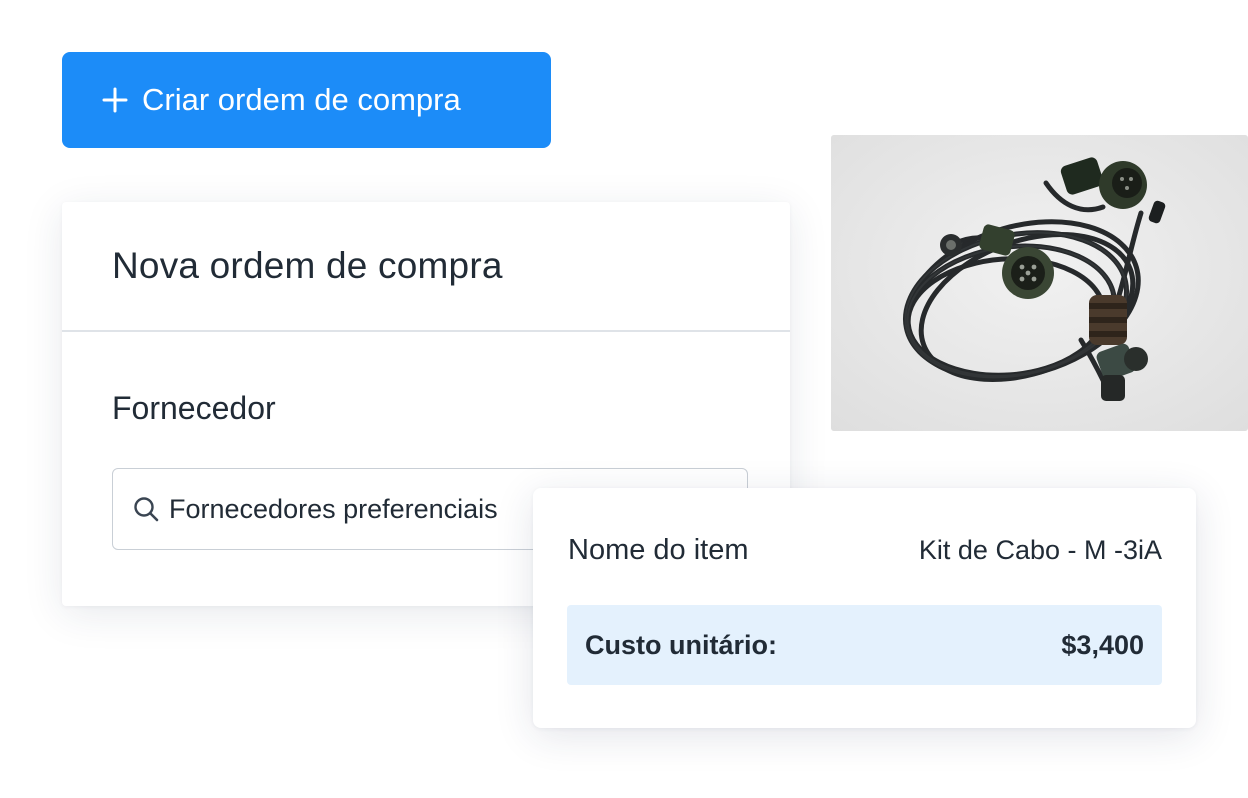  I want to click on card-title: Nova ordem de compra, so click(307, 265).